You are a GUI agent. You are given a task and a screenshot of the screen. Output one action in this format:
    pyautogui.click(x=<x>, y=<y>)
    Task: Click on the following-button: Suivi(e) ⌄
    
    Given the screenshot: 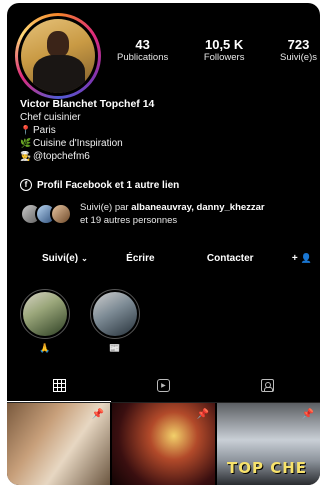 What is the action you would take?
    pyautogui.click(x=65, y=258)
    